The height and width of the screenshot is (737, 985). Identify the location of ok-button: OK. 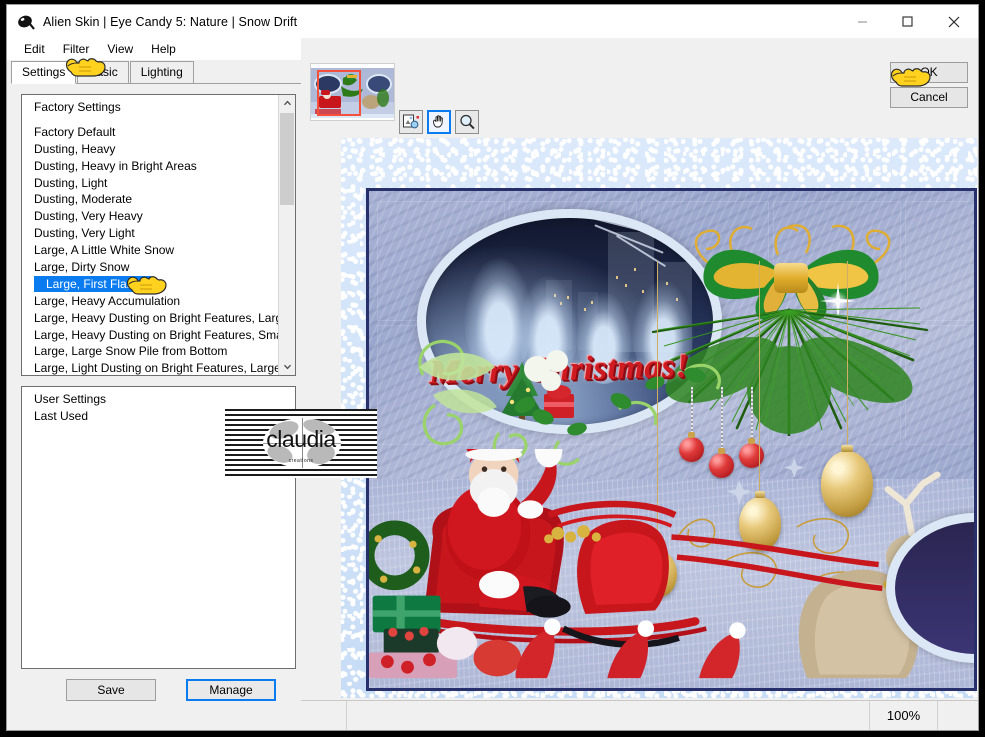
(929, 72).